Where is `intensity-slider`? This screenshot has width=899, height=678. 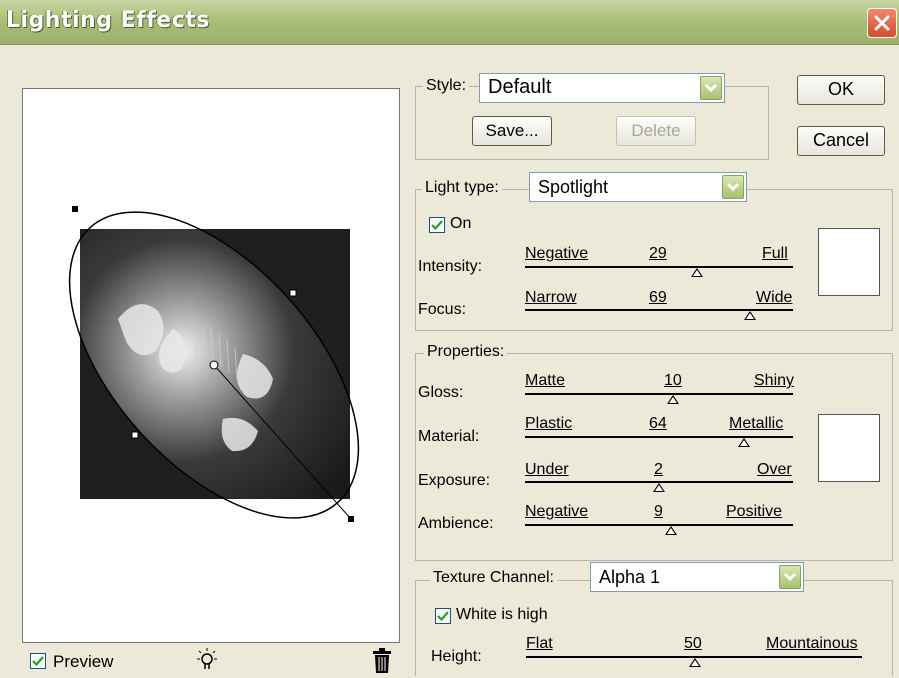
intensity-slider is located at coordinates (659, 267).